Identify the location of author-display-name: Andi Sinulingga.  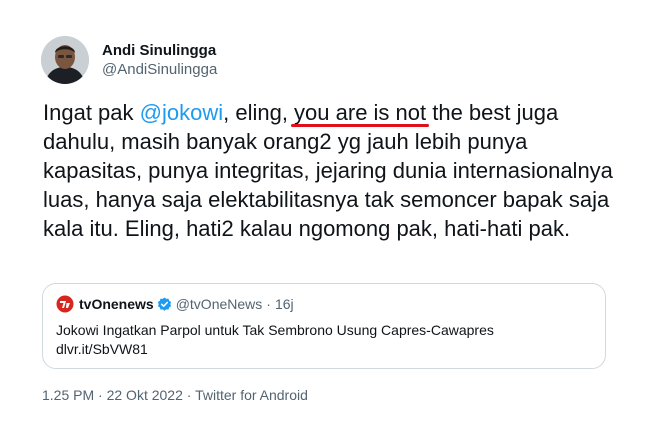
(159, 50).